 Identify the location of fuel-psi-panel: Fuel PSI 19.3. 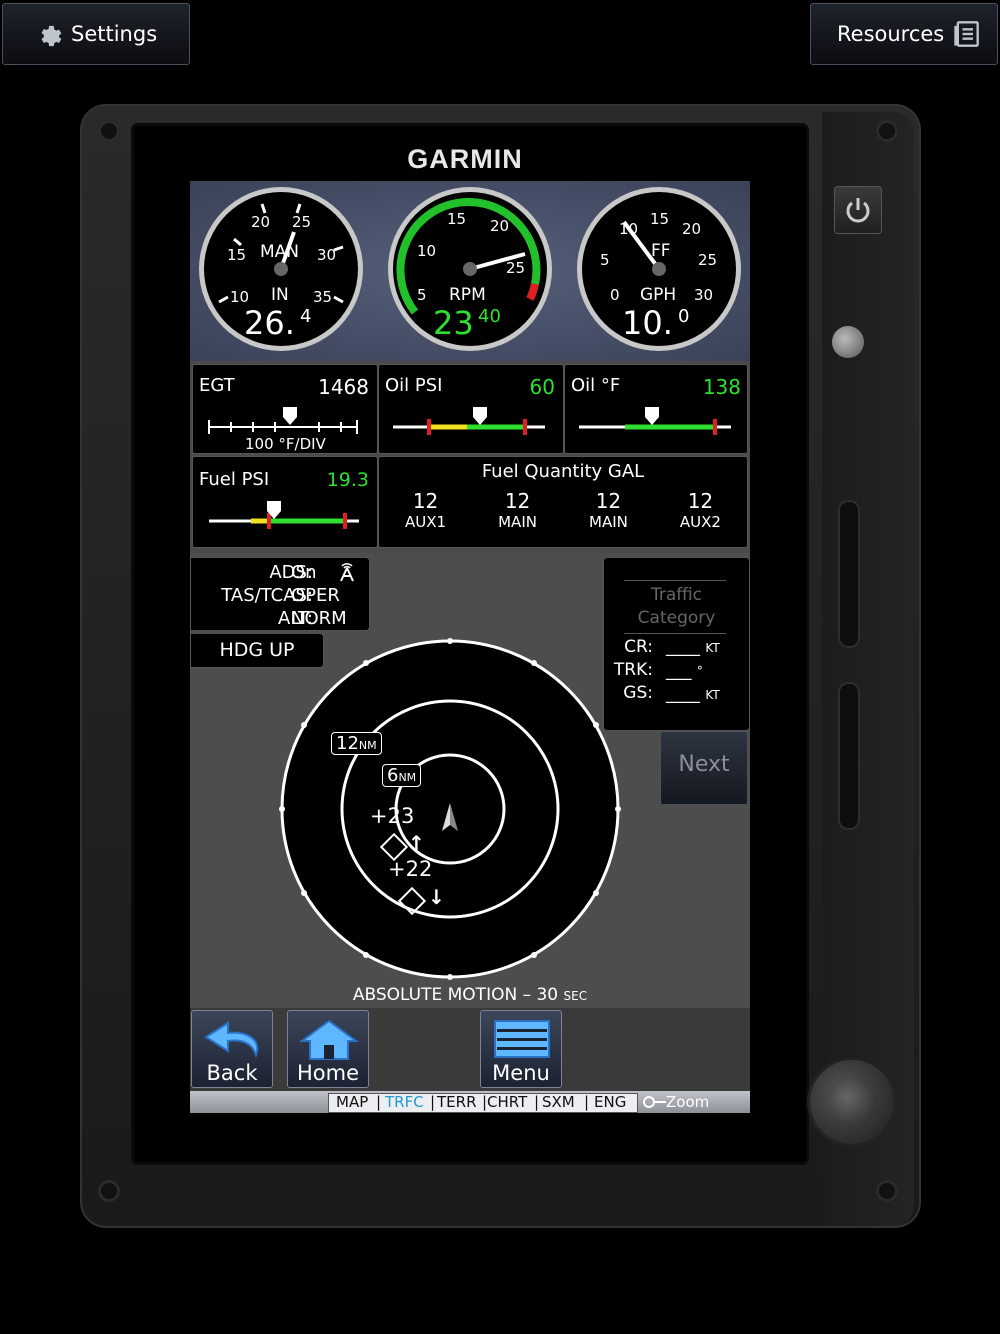
(285, 502).